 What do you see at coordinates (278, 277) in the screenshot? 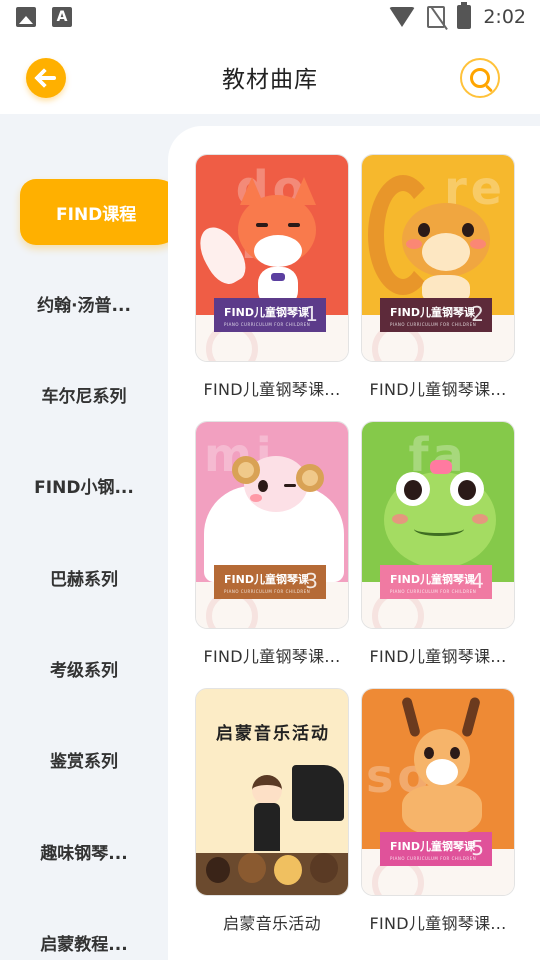
I see `fox-bowtie` at bounding box center [278, 277].